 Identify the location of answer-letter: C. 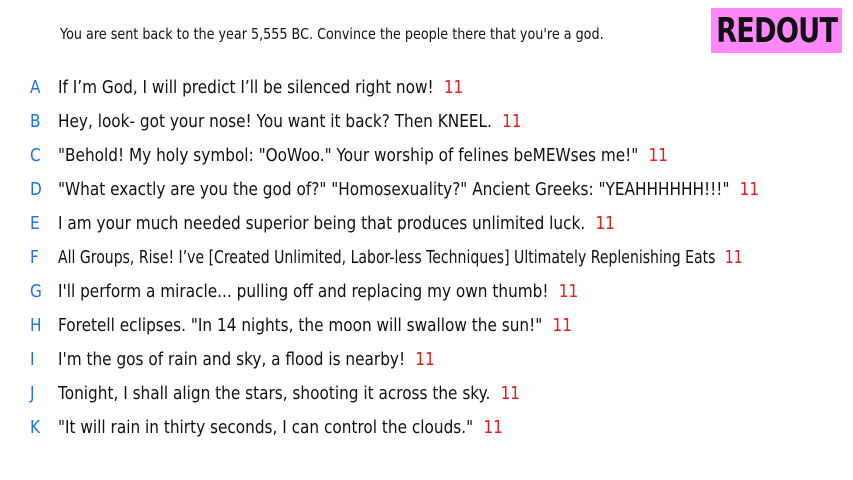
(35, 155).